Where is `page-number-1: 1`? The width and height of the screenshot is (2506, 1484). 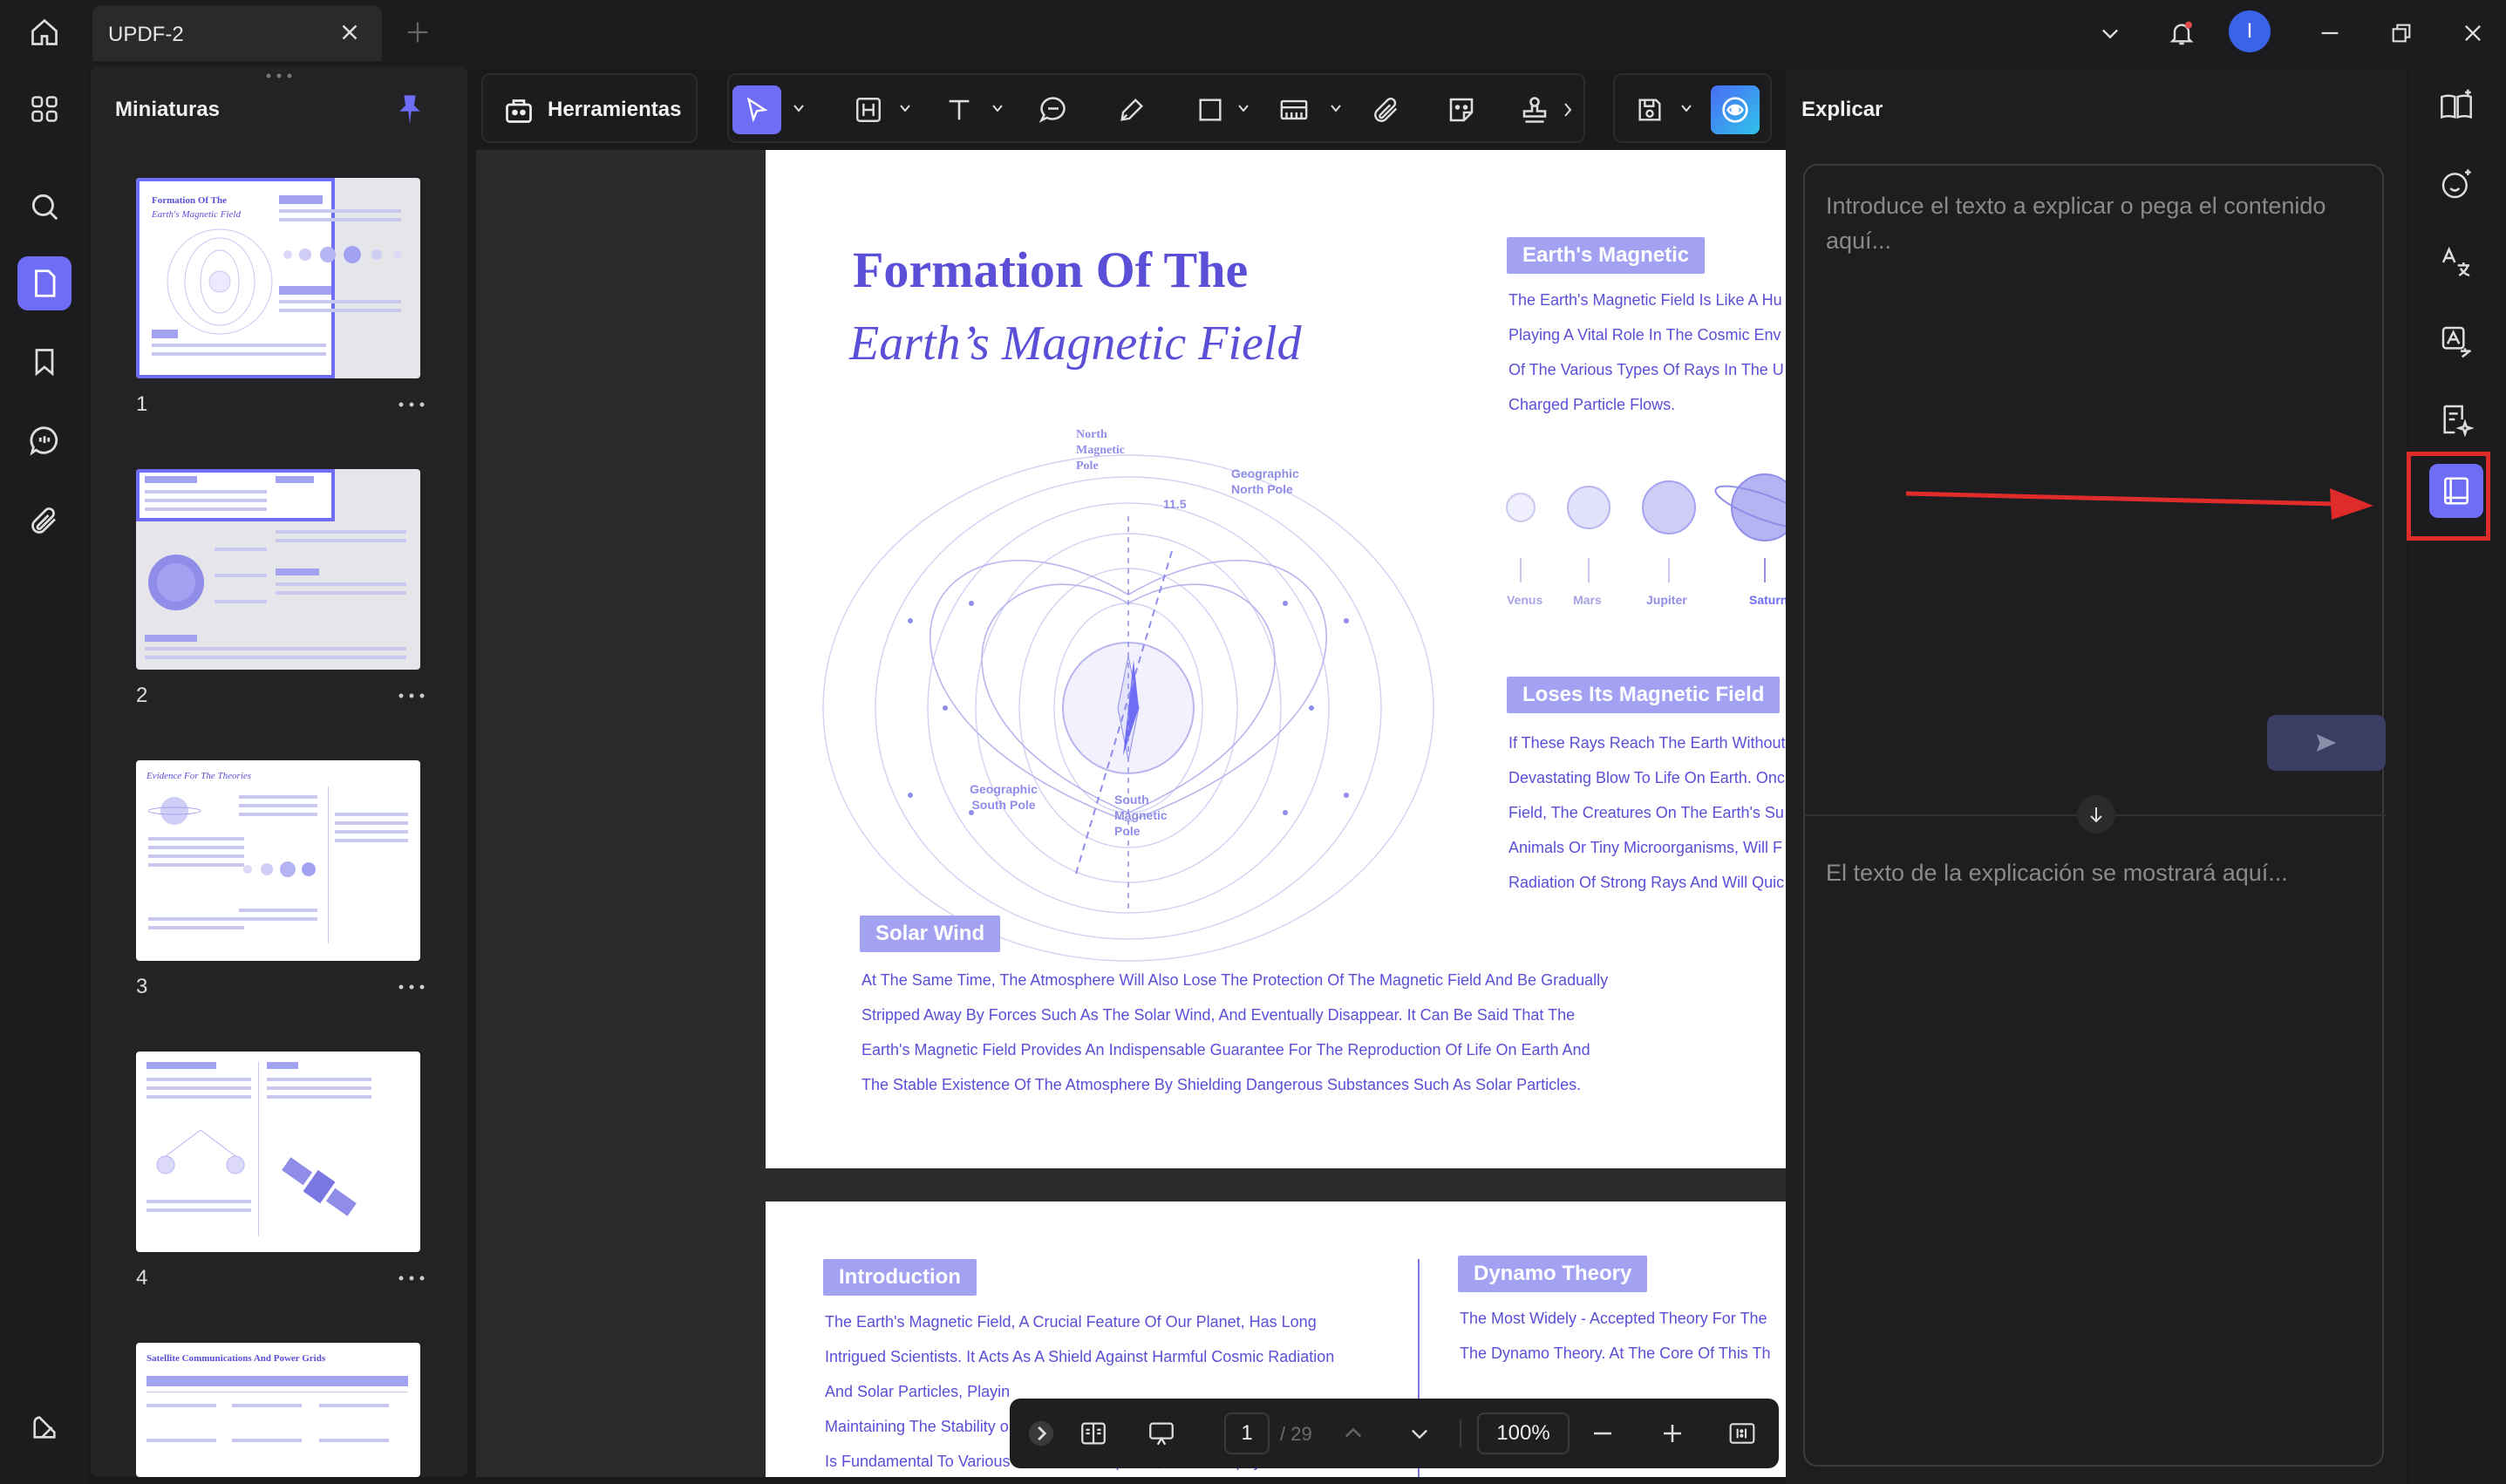 page-number-1: 1 is located at coordinates (142, 404).